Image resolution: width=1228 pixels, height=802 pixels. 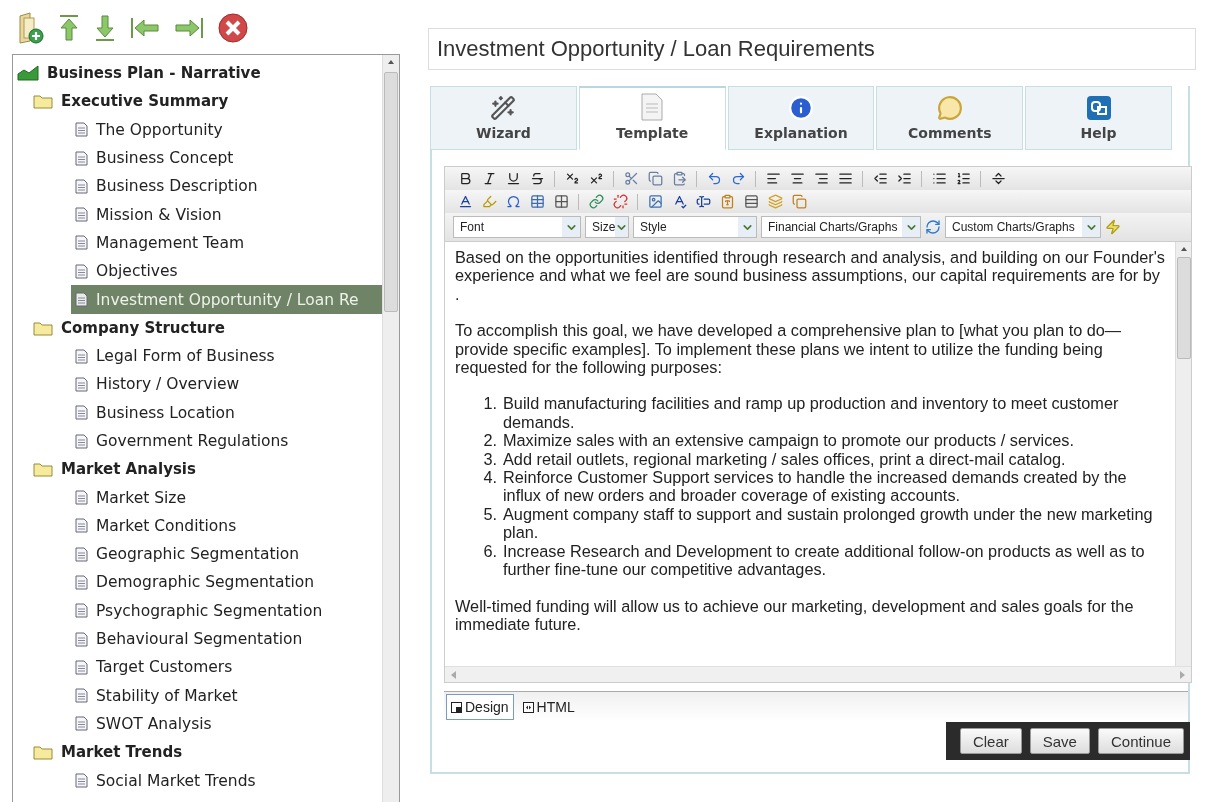 What do you see at coordinates (528, 707) in the screenshot?
I see `code-icon` at bounding box center [528, 707].